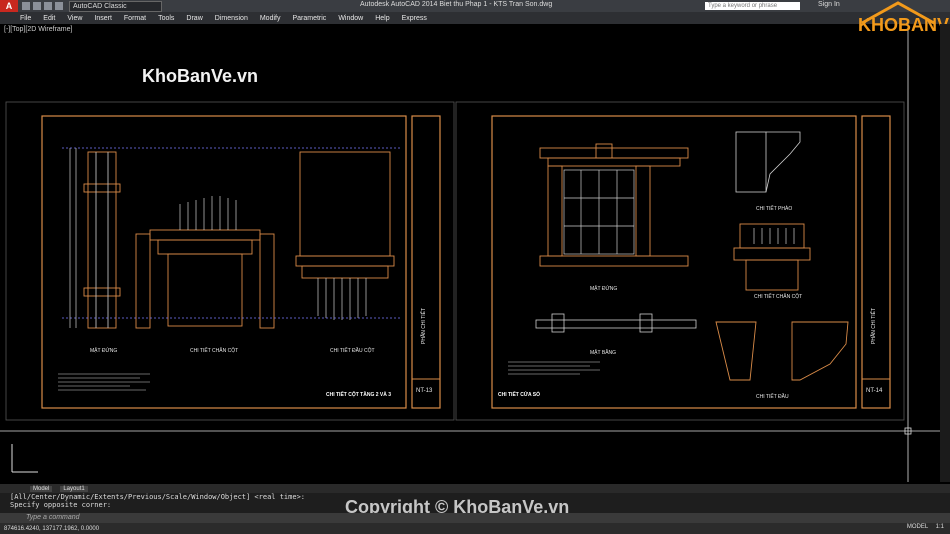 The image size is (950, 534). I want to click on quick-access-toolbar, so click(42, 6).